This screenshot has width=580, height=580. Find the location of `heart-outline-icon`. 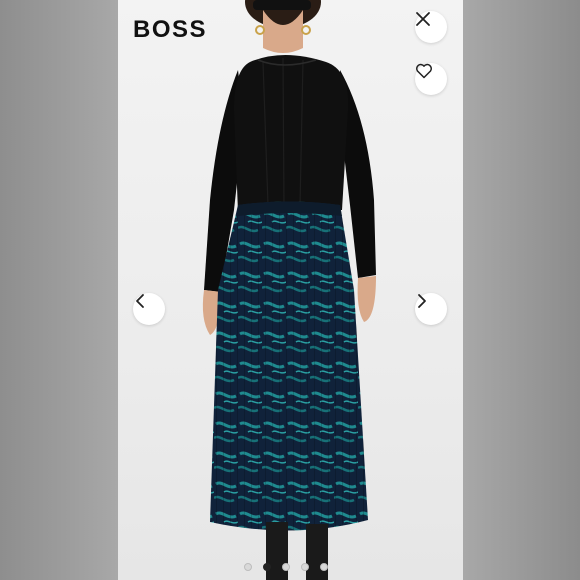

heart-outline-icon is located at coordinates (424, 71).